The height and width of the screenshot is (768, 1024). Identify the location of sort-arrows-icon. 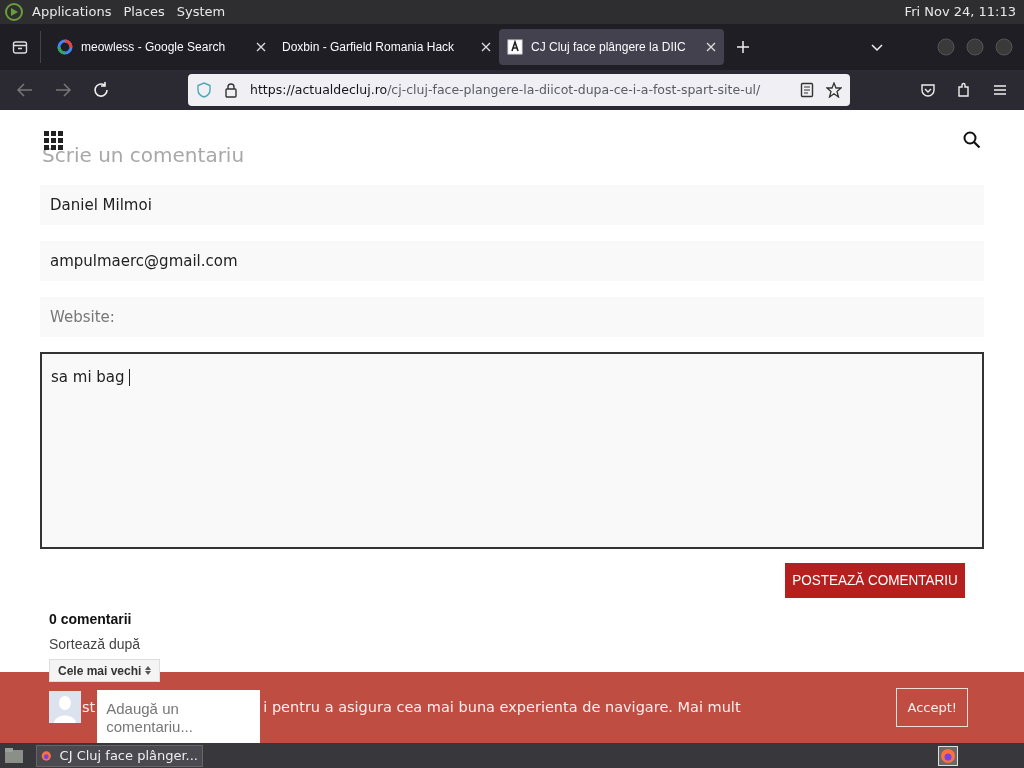
(148, 670).